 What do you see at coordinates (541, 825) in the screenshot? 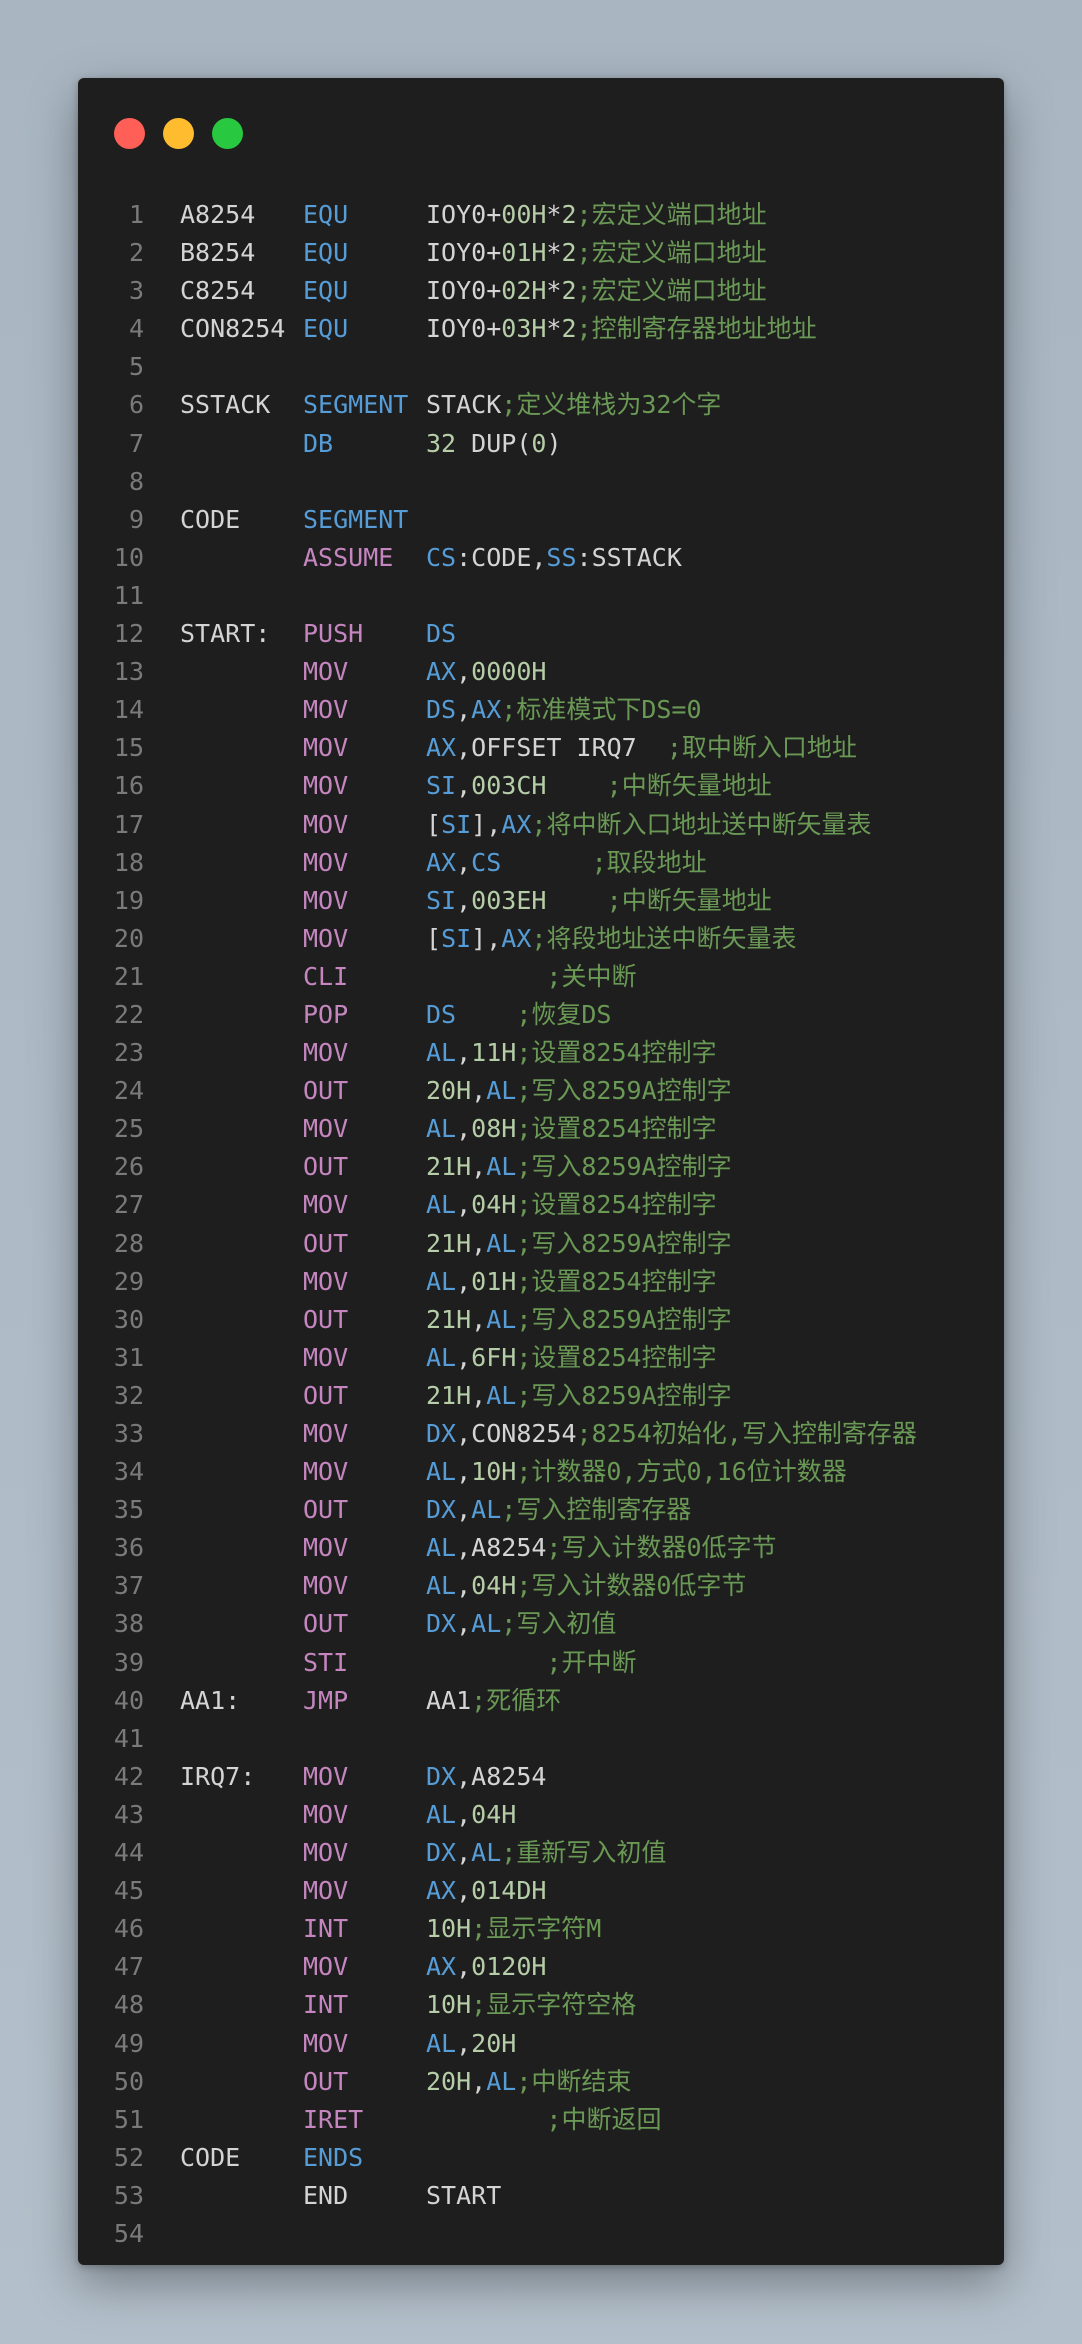
I see `code-line: 17 MOV [SI],AX;将中断入口地址送中断矢量表` at bounding box center [541, 825].